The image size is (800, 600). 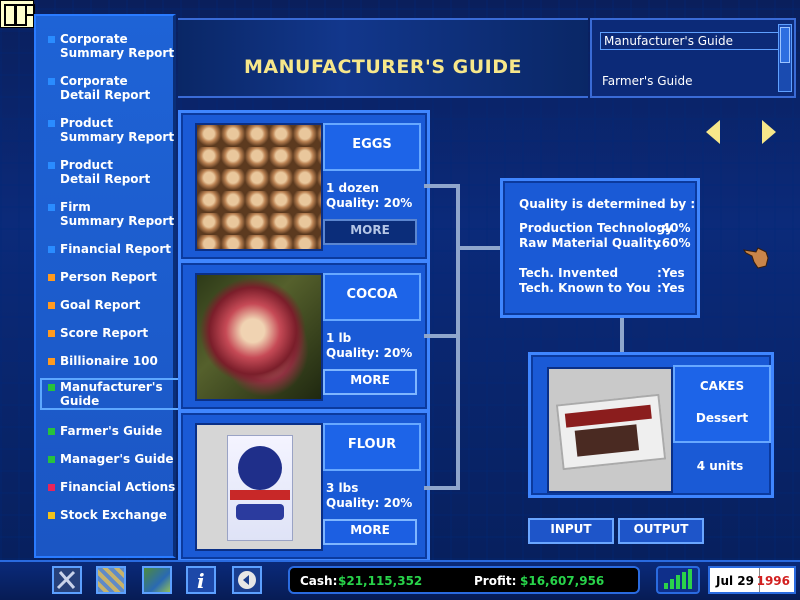 I want to click on menu-label: Billionaire 100, so click(x=109, y=361).